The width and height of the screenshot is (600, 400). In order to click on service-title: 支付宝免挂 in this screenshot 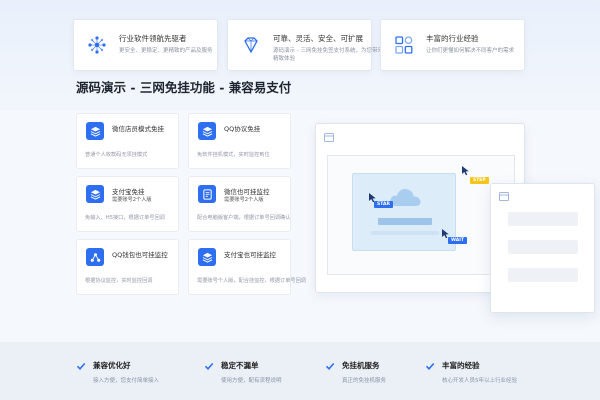, I will do `click(128, 192)`.